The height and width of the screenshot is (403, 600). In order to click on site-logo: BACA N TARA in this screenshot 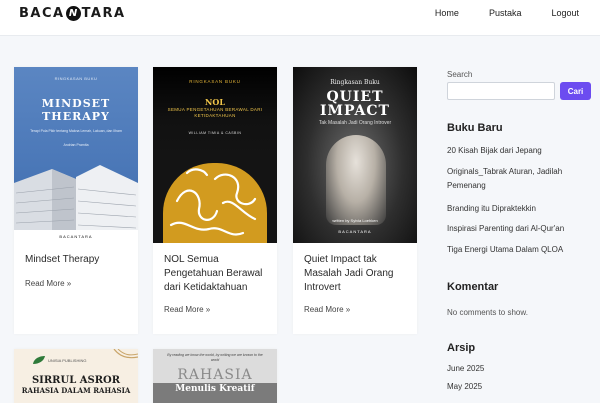, I will do `click(72, 13)`.